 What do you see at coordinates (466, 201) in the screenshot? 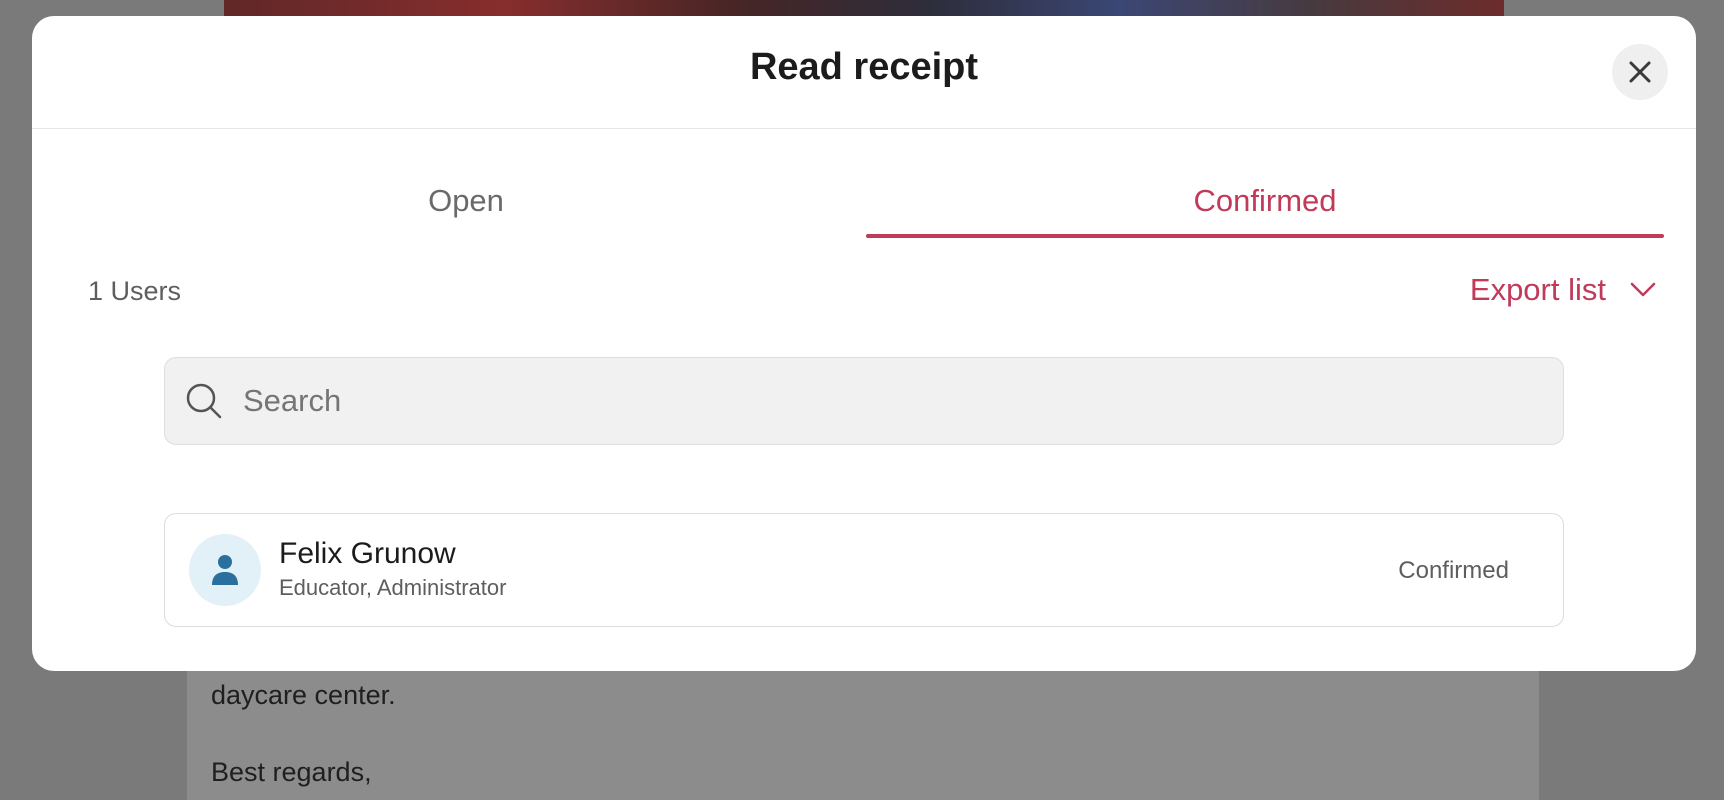
I see `tab-open: Open` at bounding box center [466, 201].